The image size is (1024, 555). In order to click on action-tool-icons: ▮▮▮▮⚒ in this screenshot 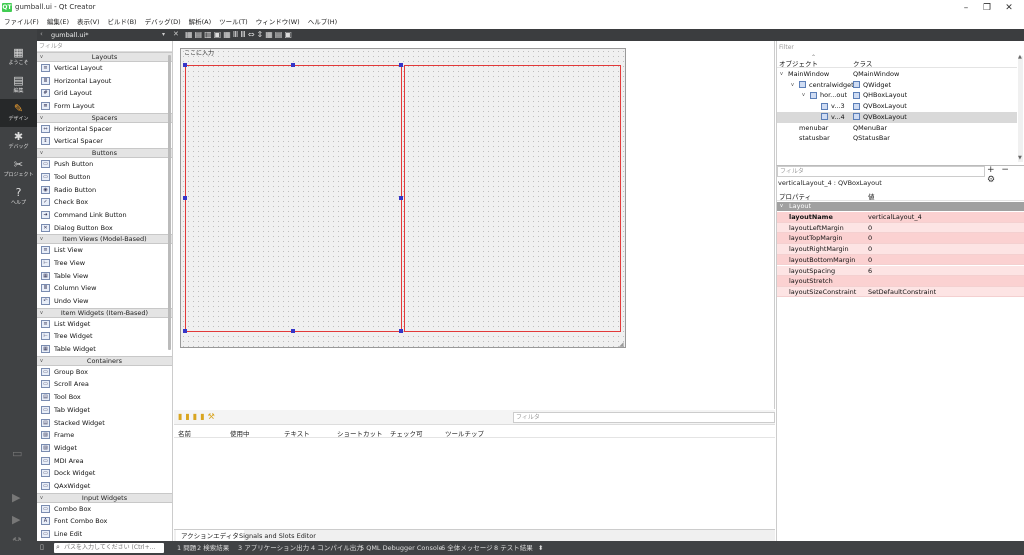, I will do `click(198, 416)`.